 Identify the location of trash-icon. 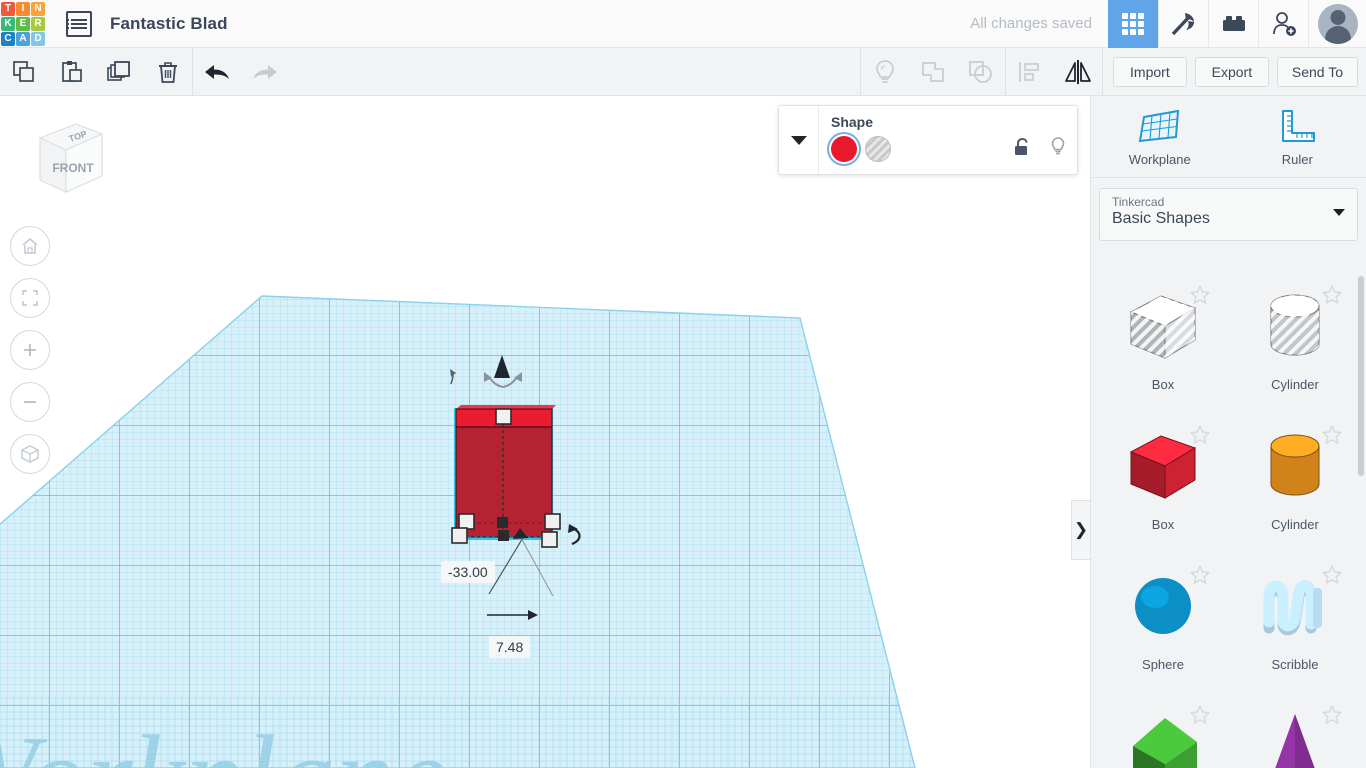
(168, 72).